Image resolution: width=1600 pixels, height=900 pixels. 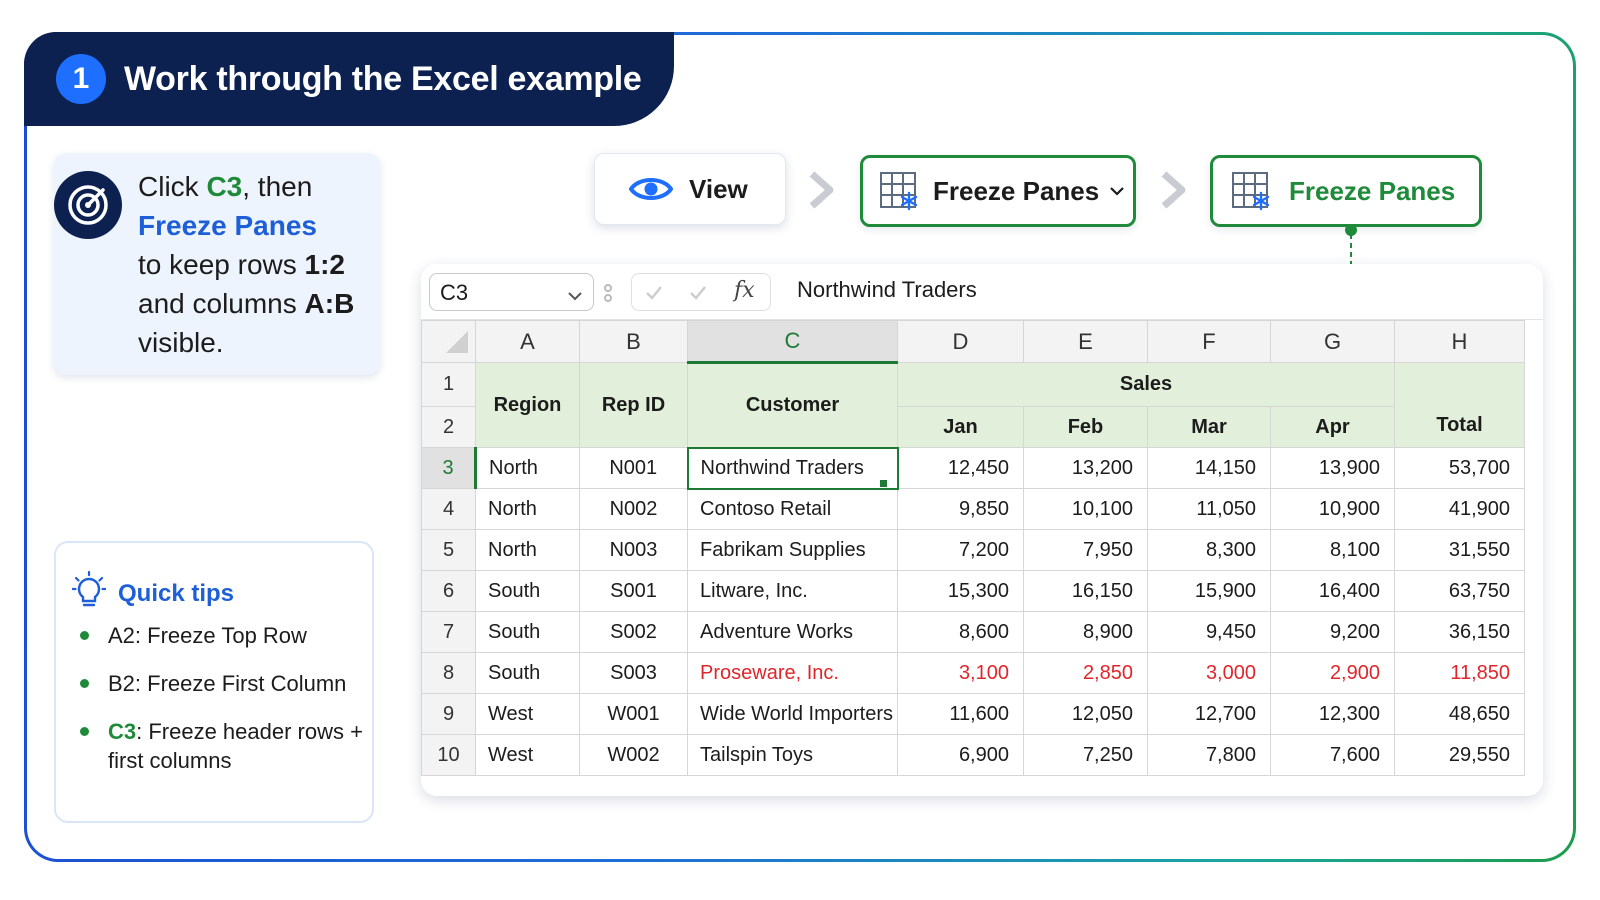 I want to click on header-month: Jan, so click(x=960, y=427).